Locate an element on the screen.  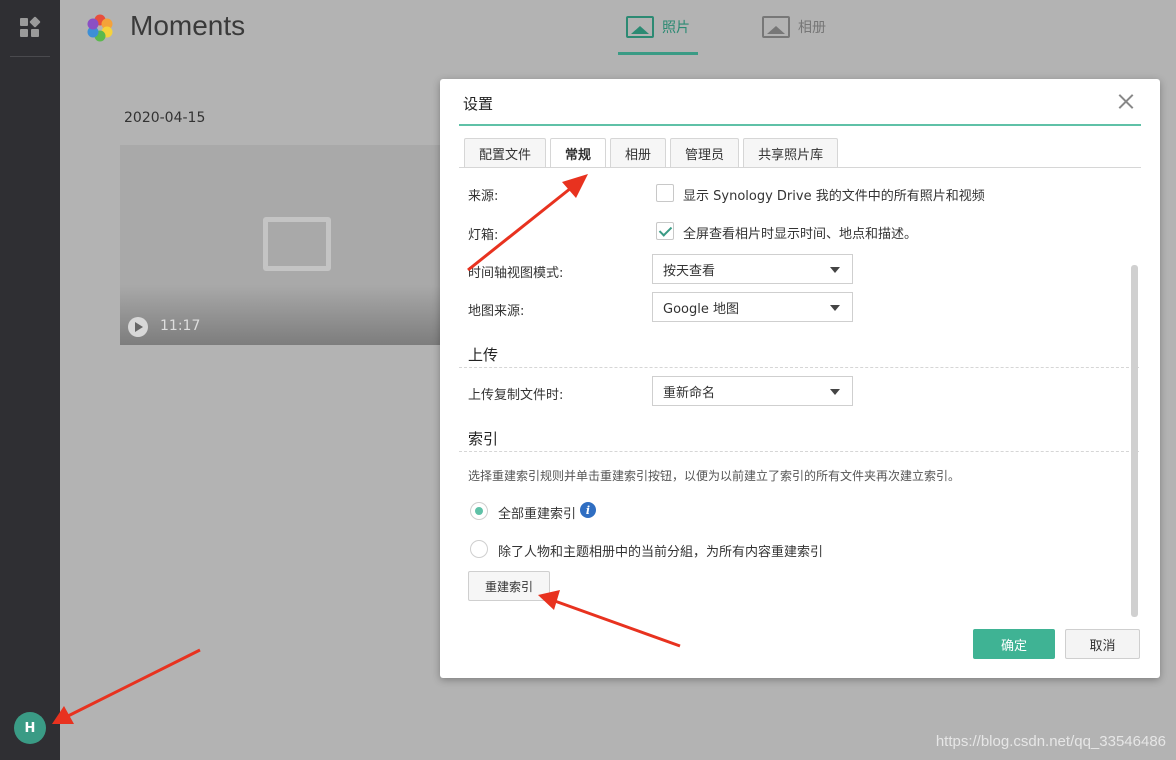
play-icon is located at coordinates (138, 327).